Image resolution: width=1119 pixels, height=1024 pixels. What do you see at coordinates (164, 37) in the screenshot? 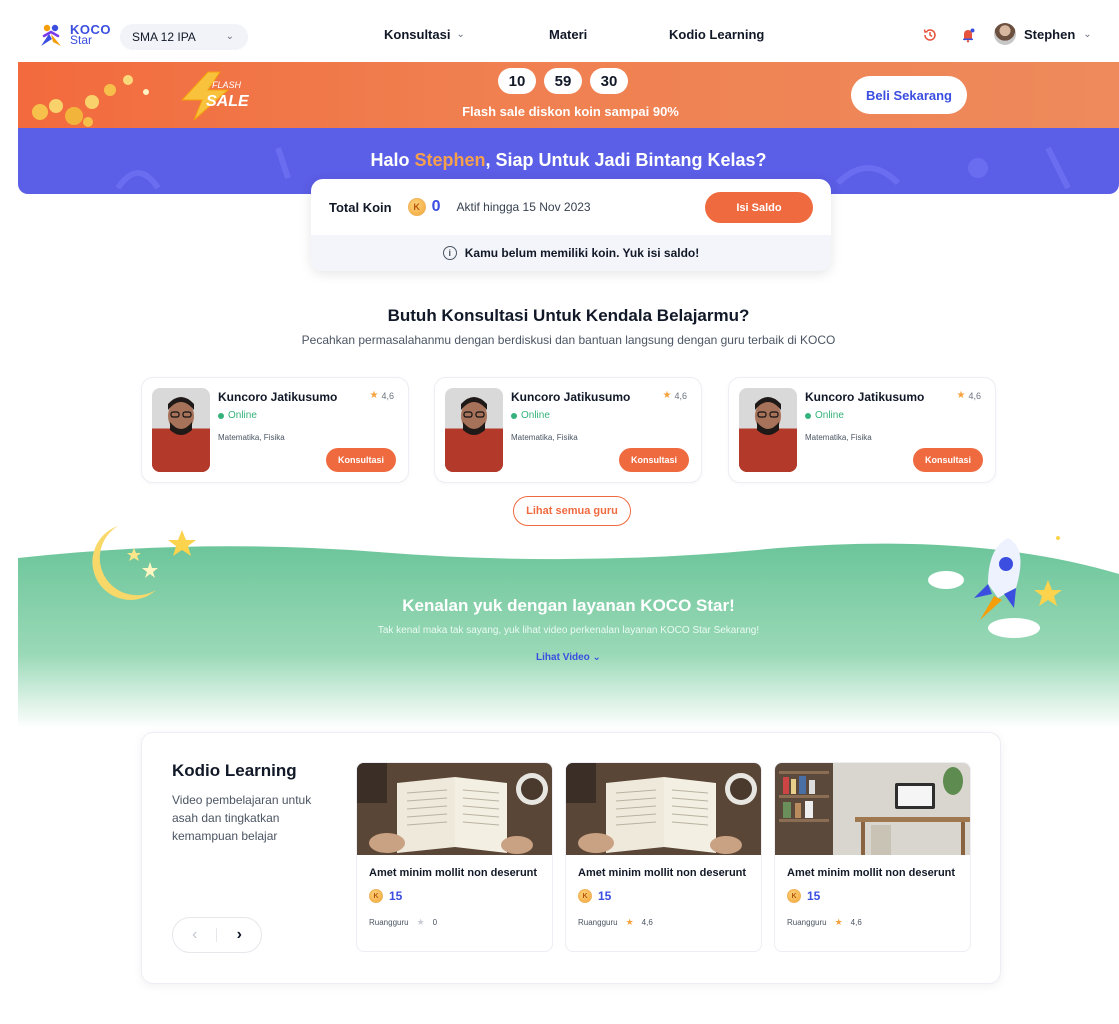
I see `grade-selected-value: SMA 12 IPA` at bounding box center [164, 37].